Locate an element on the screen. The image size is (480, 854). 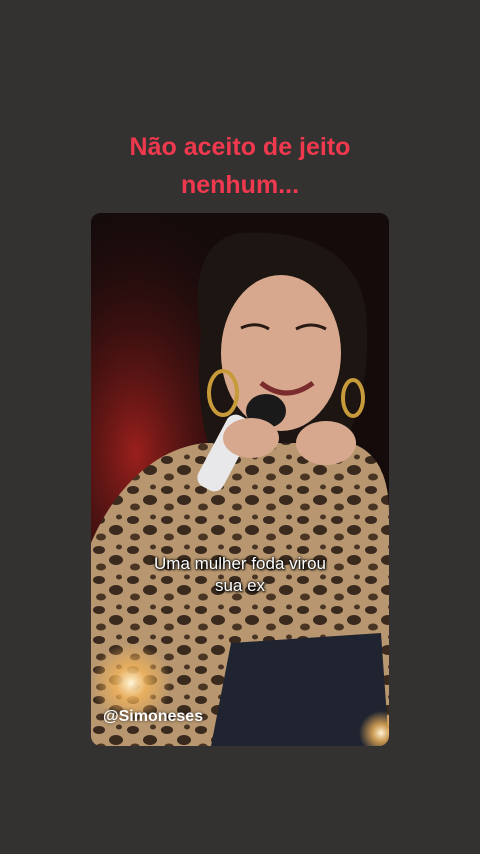
creator-handle: @Simoneses is located at coordinates (153, 717).